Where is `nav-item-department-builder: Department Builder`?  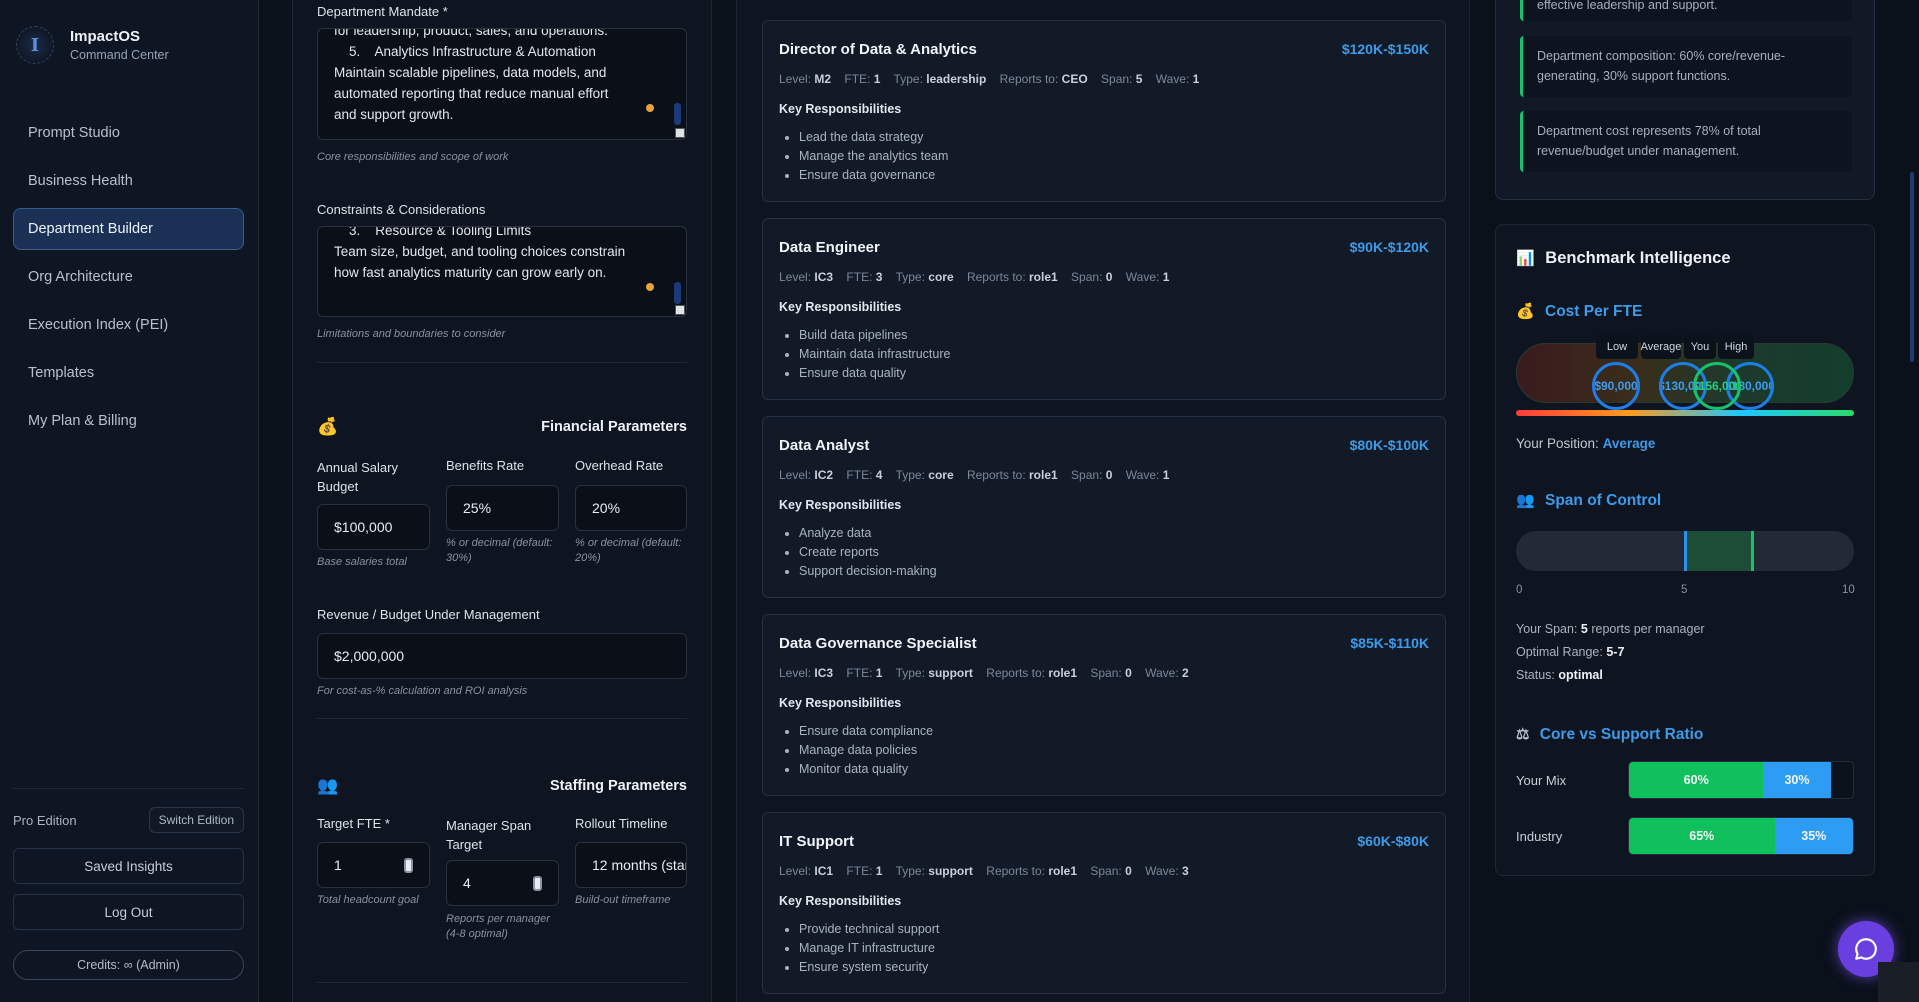 nav-item-department-builder: Department Builder is located at coordinates (128, 229).